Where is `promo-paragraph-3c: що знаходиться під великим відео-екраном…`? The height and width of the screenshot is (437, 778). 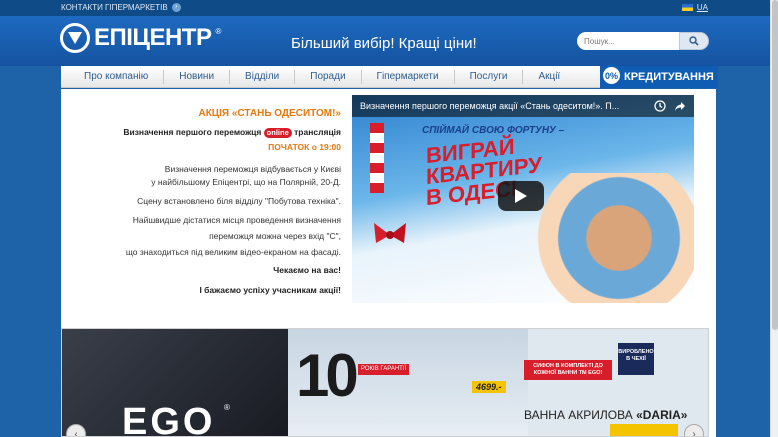
promo-paragraph-3c: що знаходиться під великим відео-екраном… is located at coordinates (233, 252).